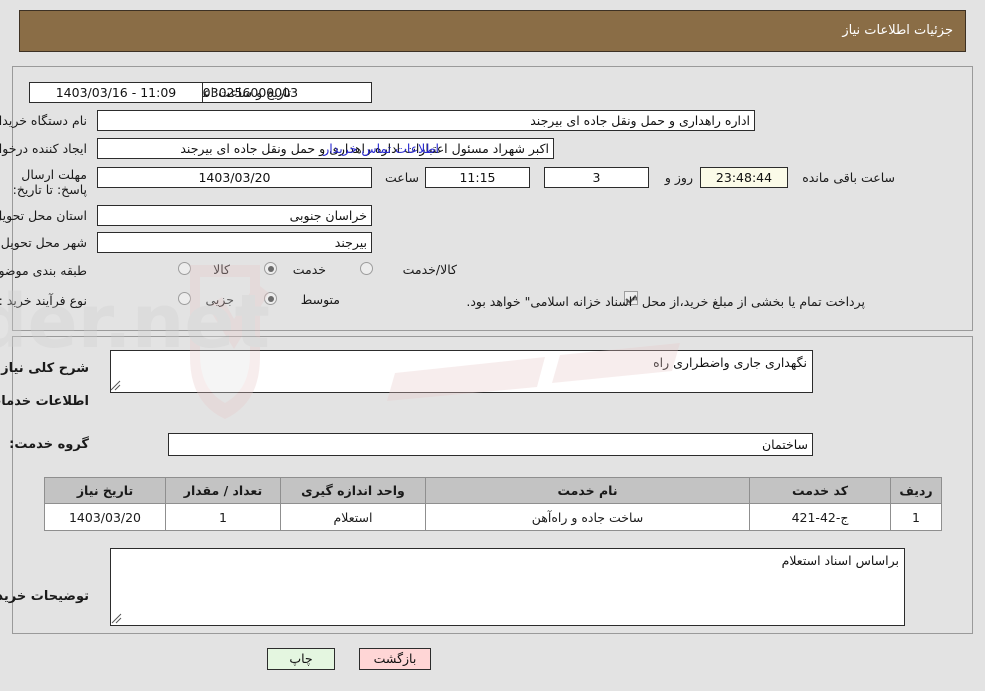 The width and height of the screenshot is (985, 691). Describe the element at coordinates (381, 148) in the screenshot. I see `buyer-contact-link: اطلاعات تماس خریدار` at that location.